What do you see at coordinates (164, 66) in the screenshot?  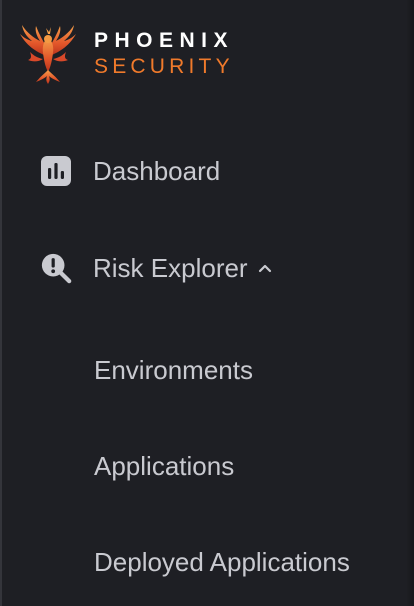 I see `brand-tagline: SECURITY` at bounding box center [164, 66].